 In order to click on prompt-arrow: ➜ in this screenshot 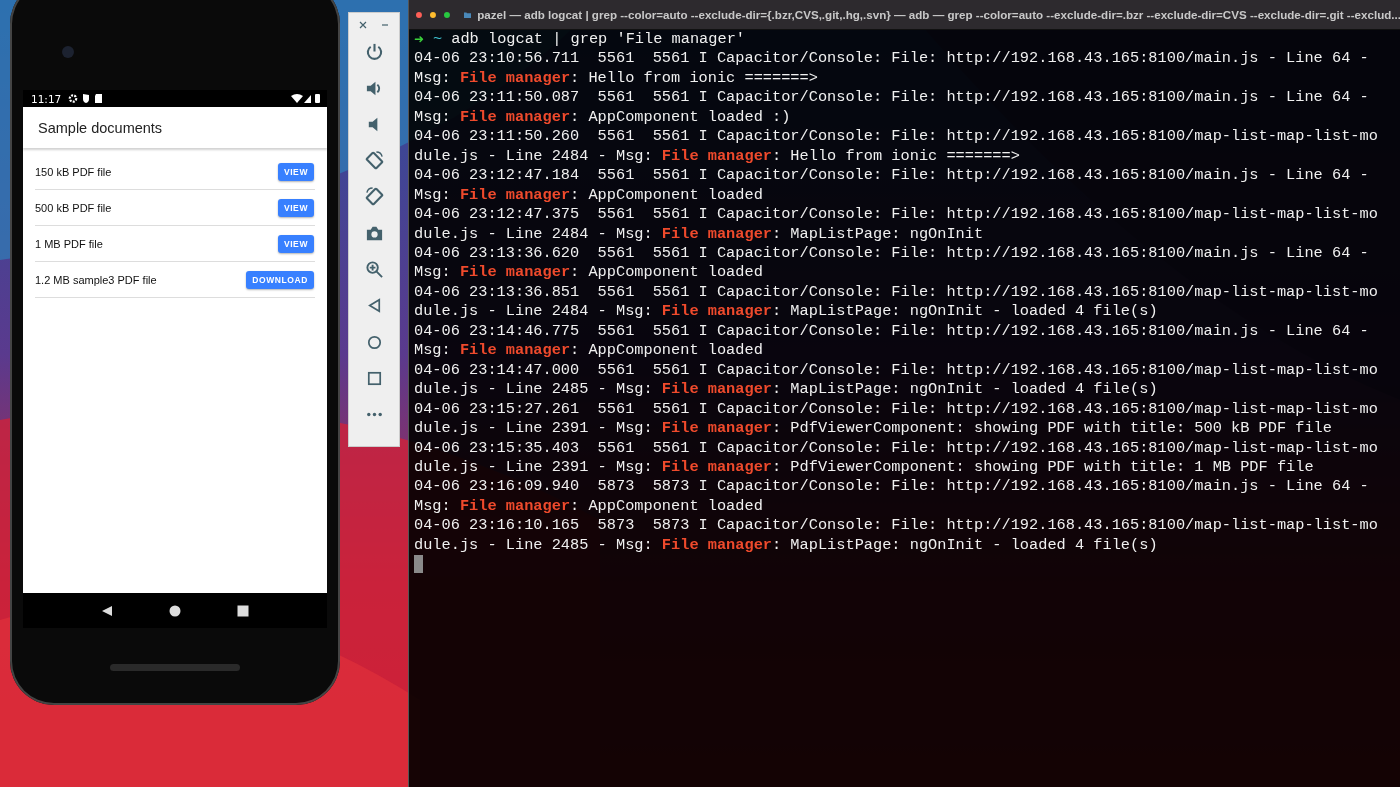, I will do `click(419, 39)`.